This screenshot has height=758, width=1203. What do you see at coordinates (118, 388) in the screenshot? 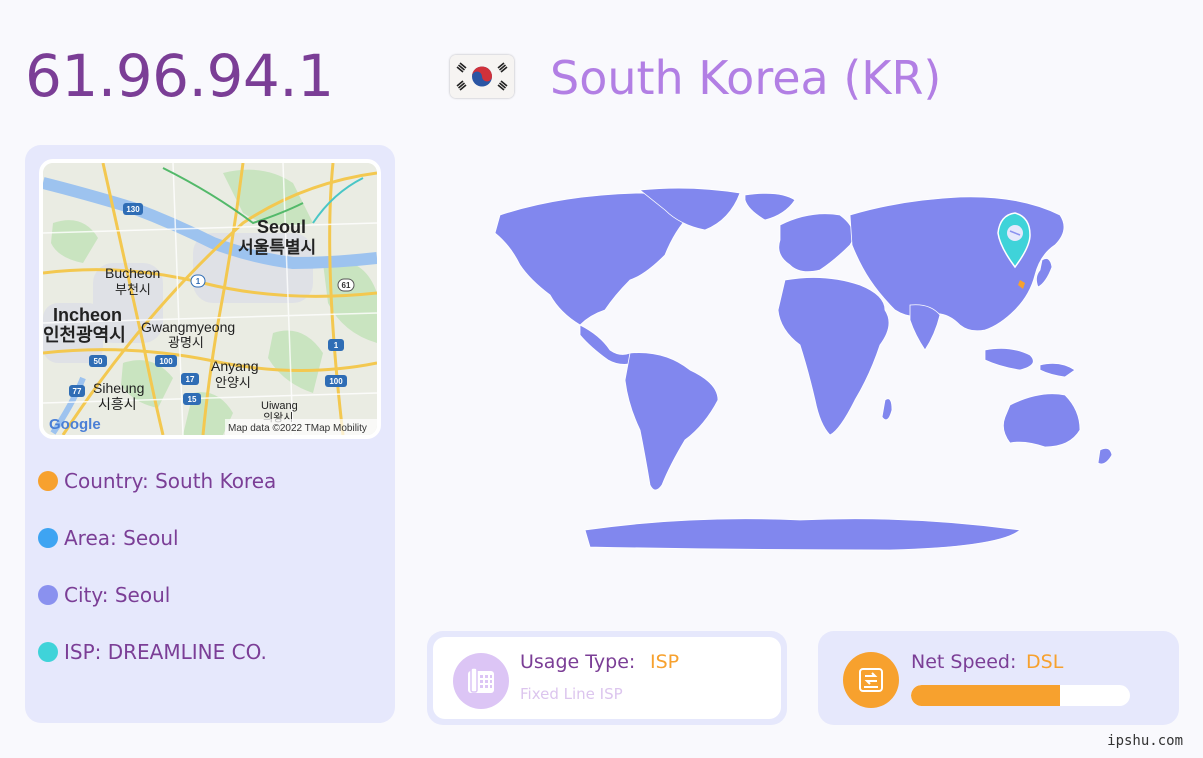
I see `map-label-siheung: Siheung` at bounding box center [118, 388].